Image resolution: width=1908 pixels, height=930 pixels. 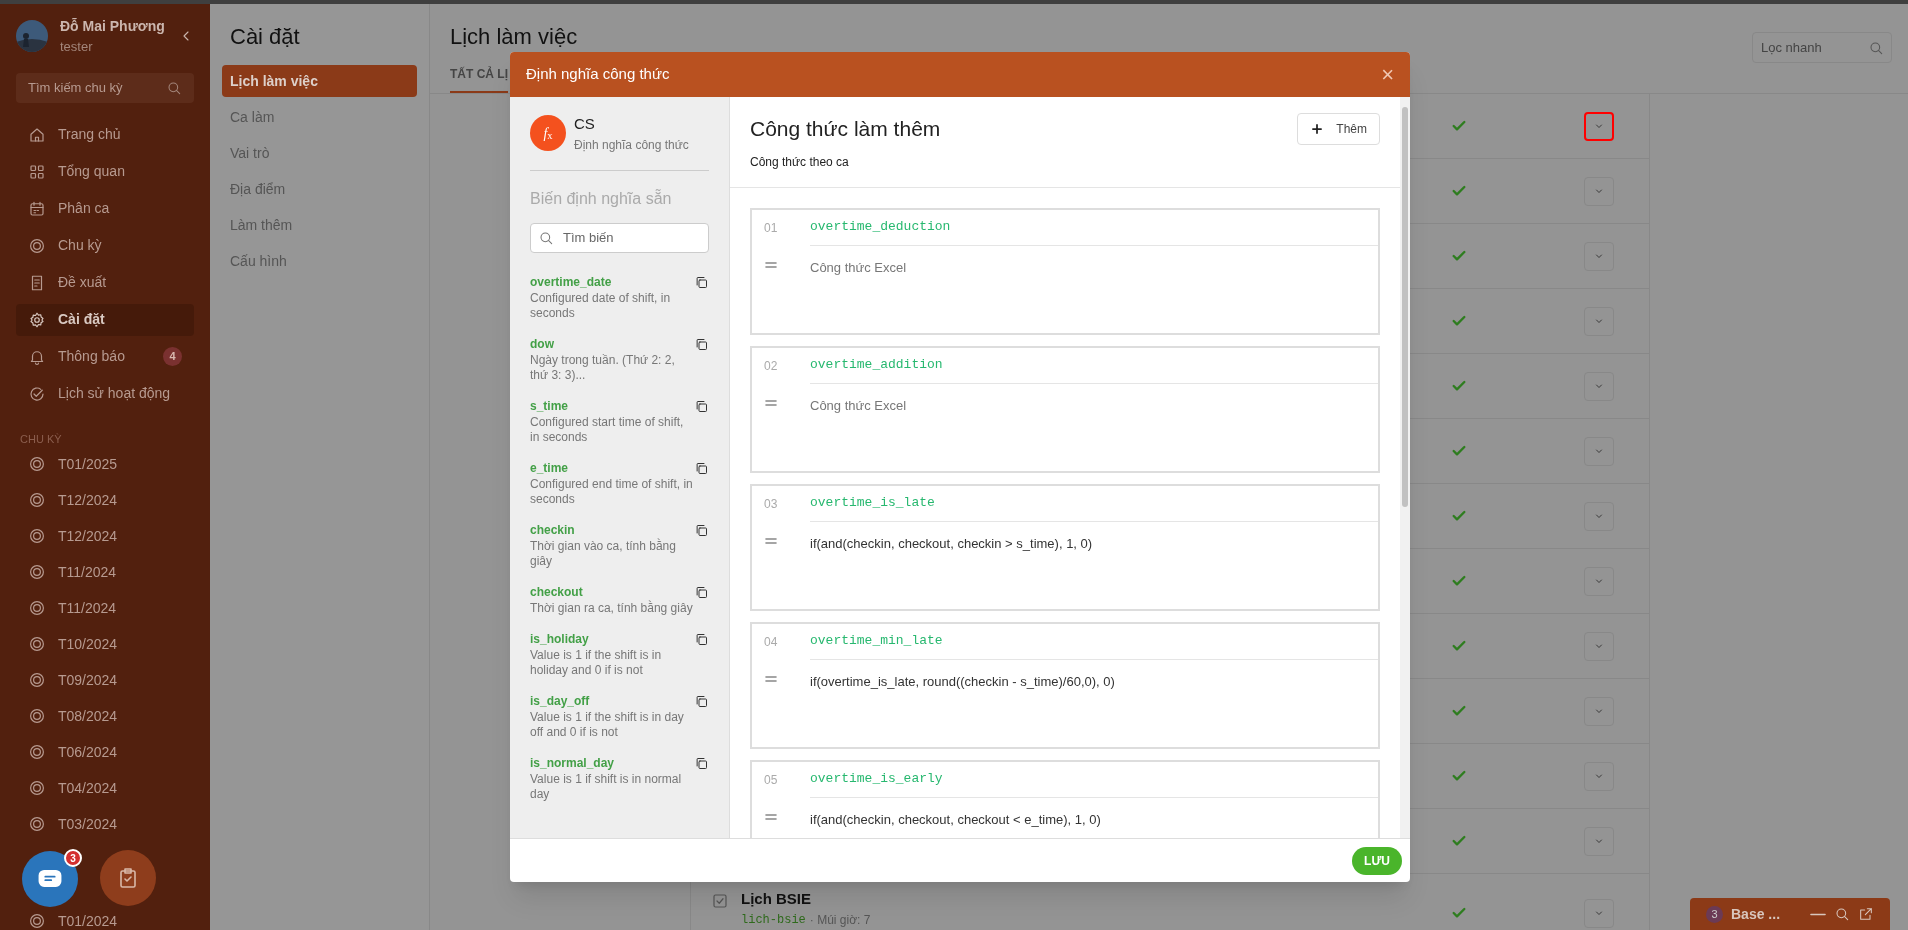 I want to click on nav-item: Cài đặt, so click(x=105, y=319).